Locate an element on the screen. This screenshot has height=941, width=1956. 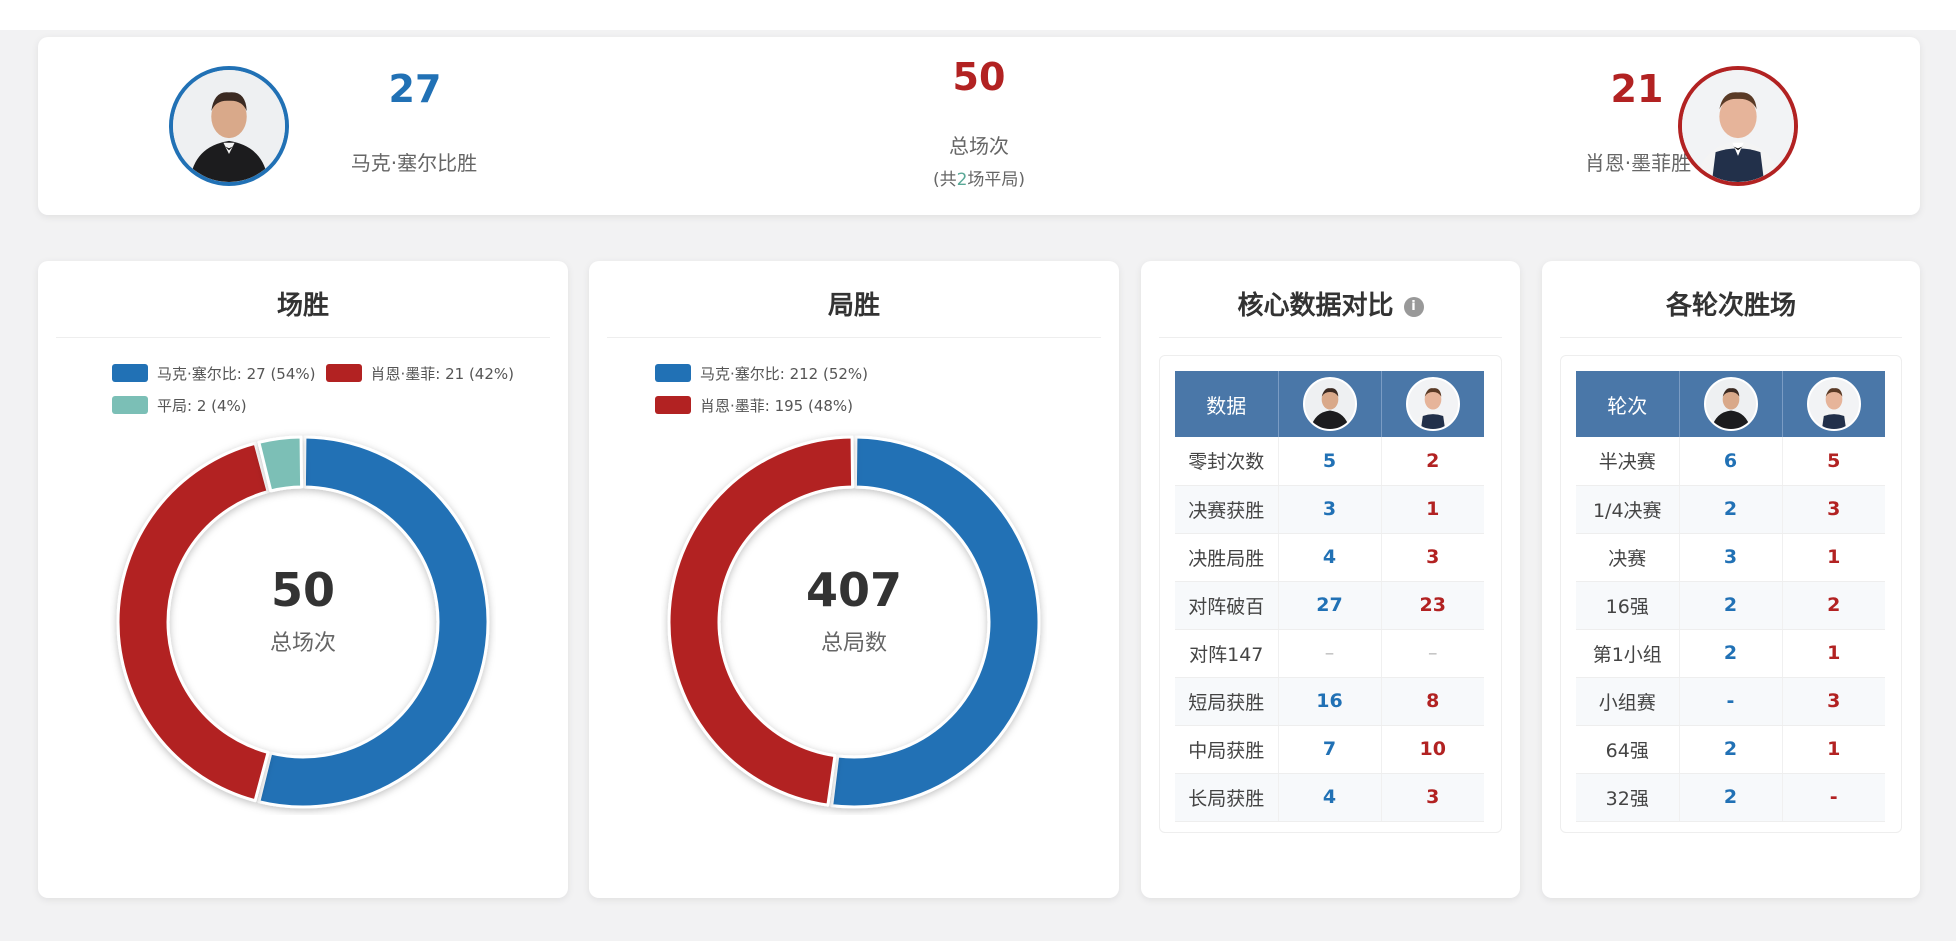
selby-value: 16 is located at coordinates (1330, 701).